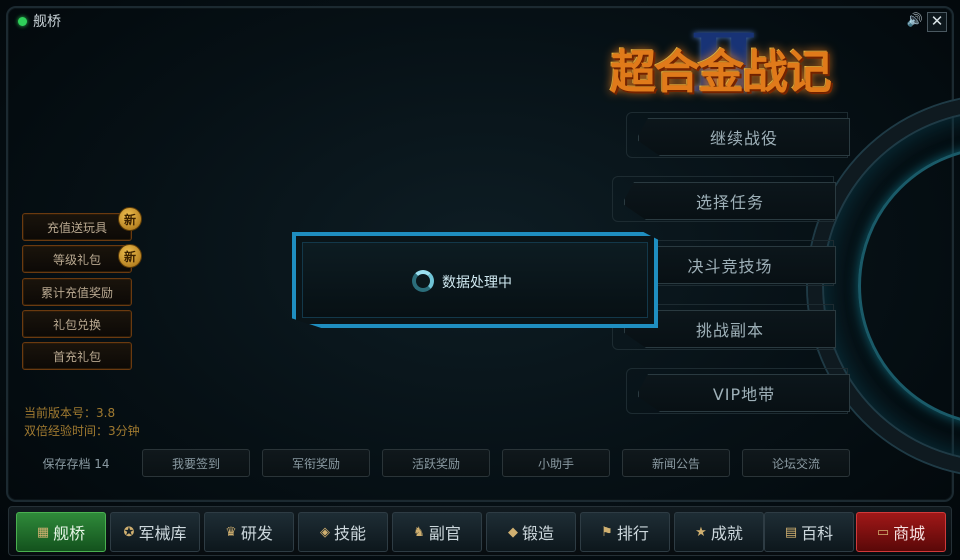 Image resolution: width=960 pixels, height=560 pixels. What do you see at coordinates (730, 201) in the screenshot?
I see `menu-select-mission: 选择任务` at bounding box center [730, 201].